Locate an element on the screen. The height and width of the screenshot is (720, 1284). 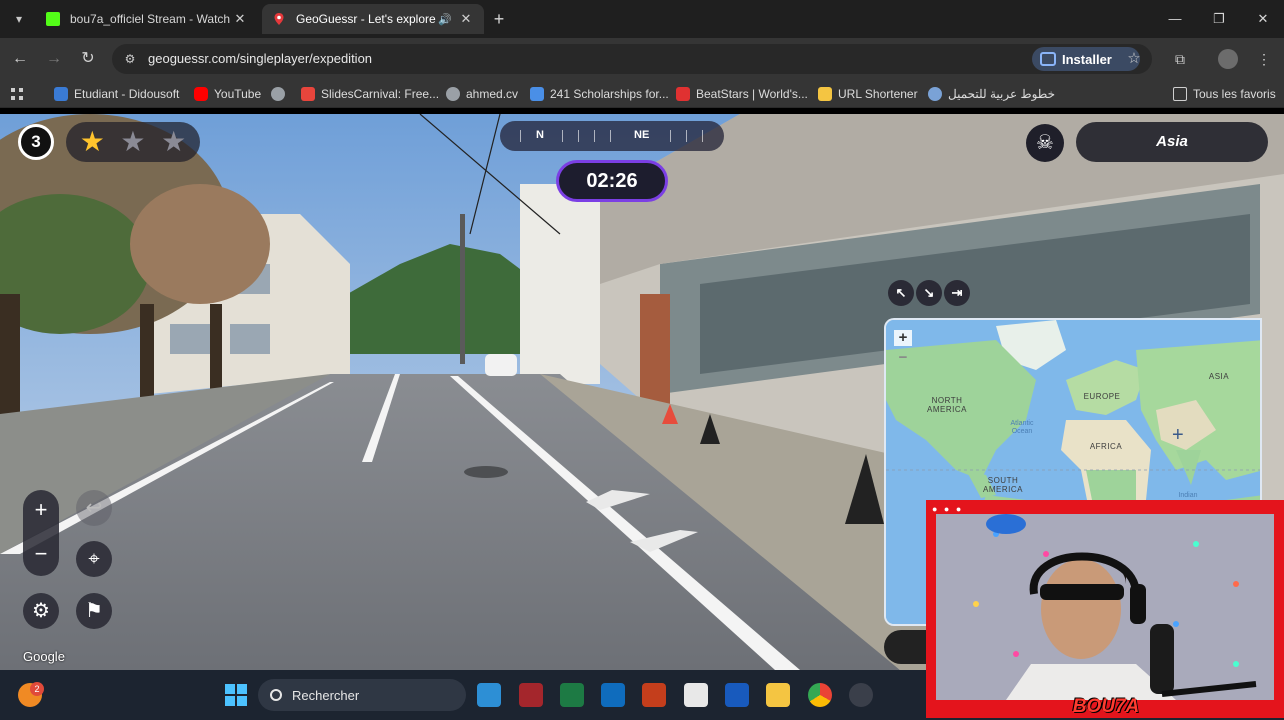
map-label-asia: ASIA is located at coordinates (1219, 376).